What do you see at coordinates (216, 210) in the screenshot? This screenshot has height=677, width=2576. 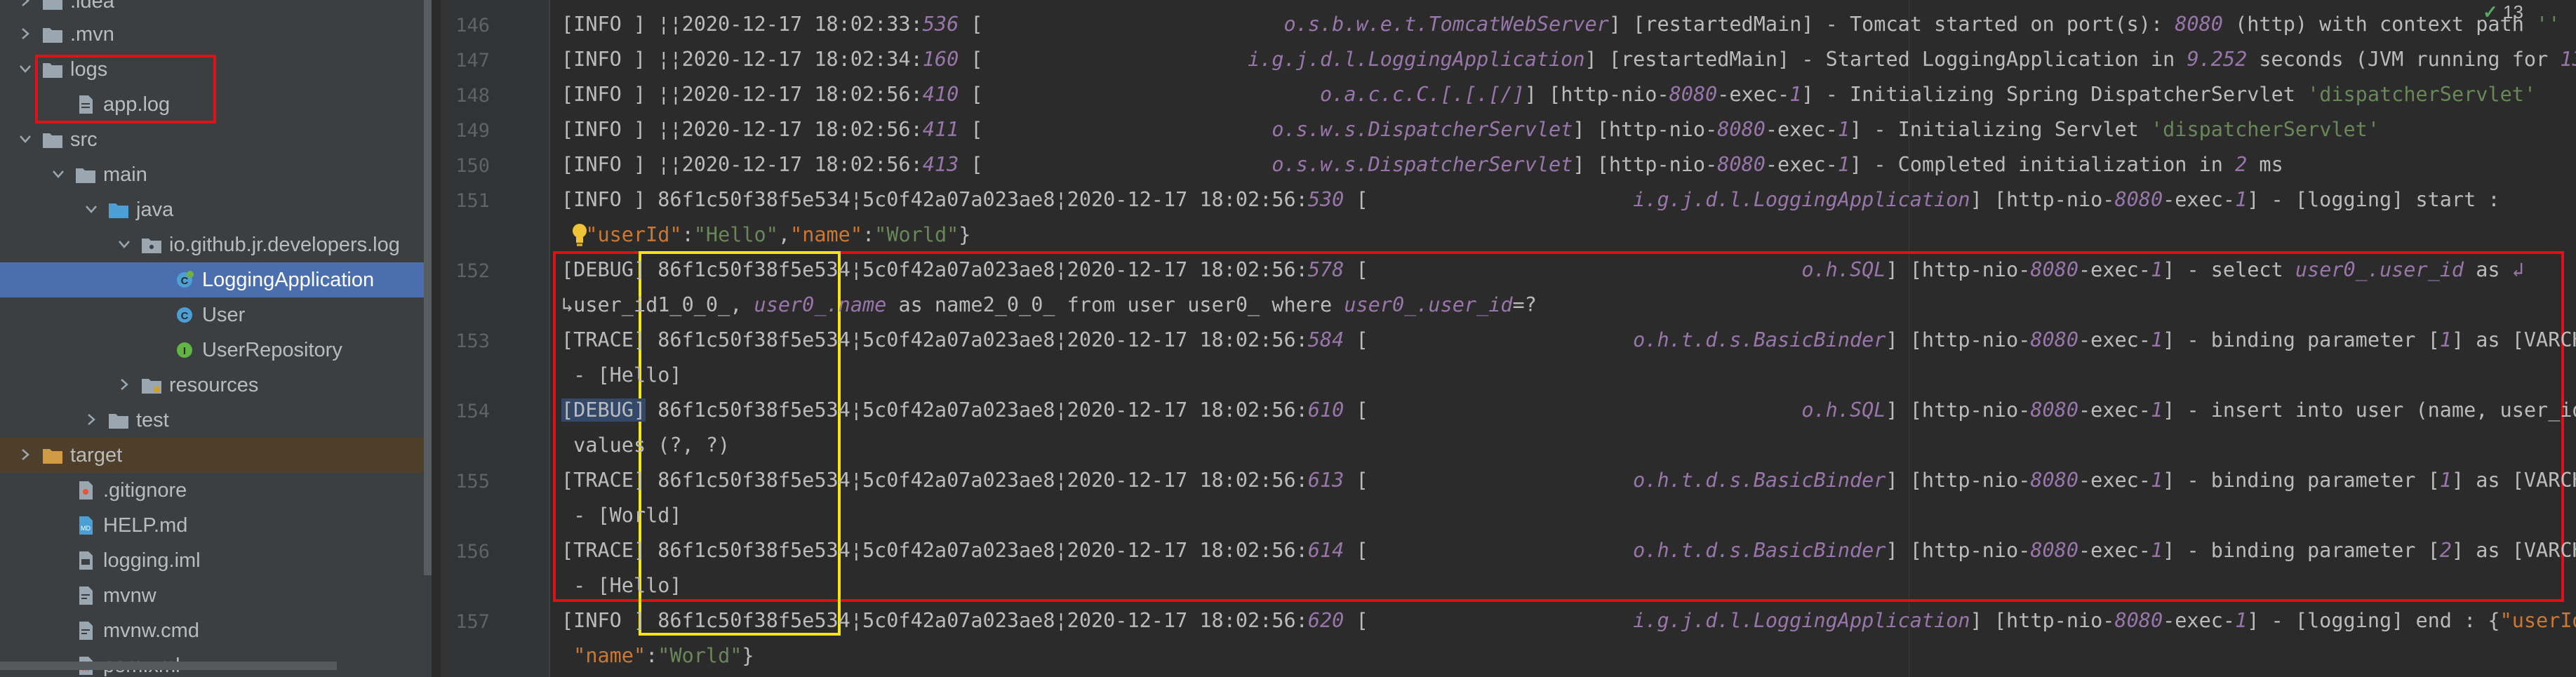 I see `tree-item-java: java` at bounding box center [216, 210].